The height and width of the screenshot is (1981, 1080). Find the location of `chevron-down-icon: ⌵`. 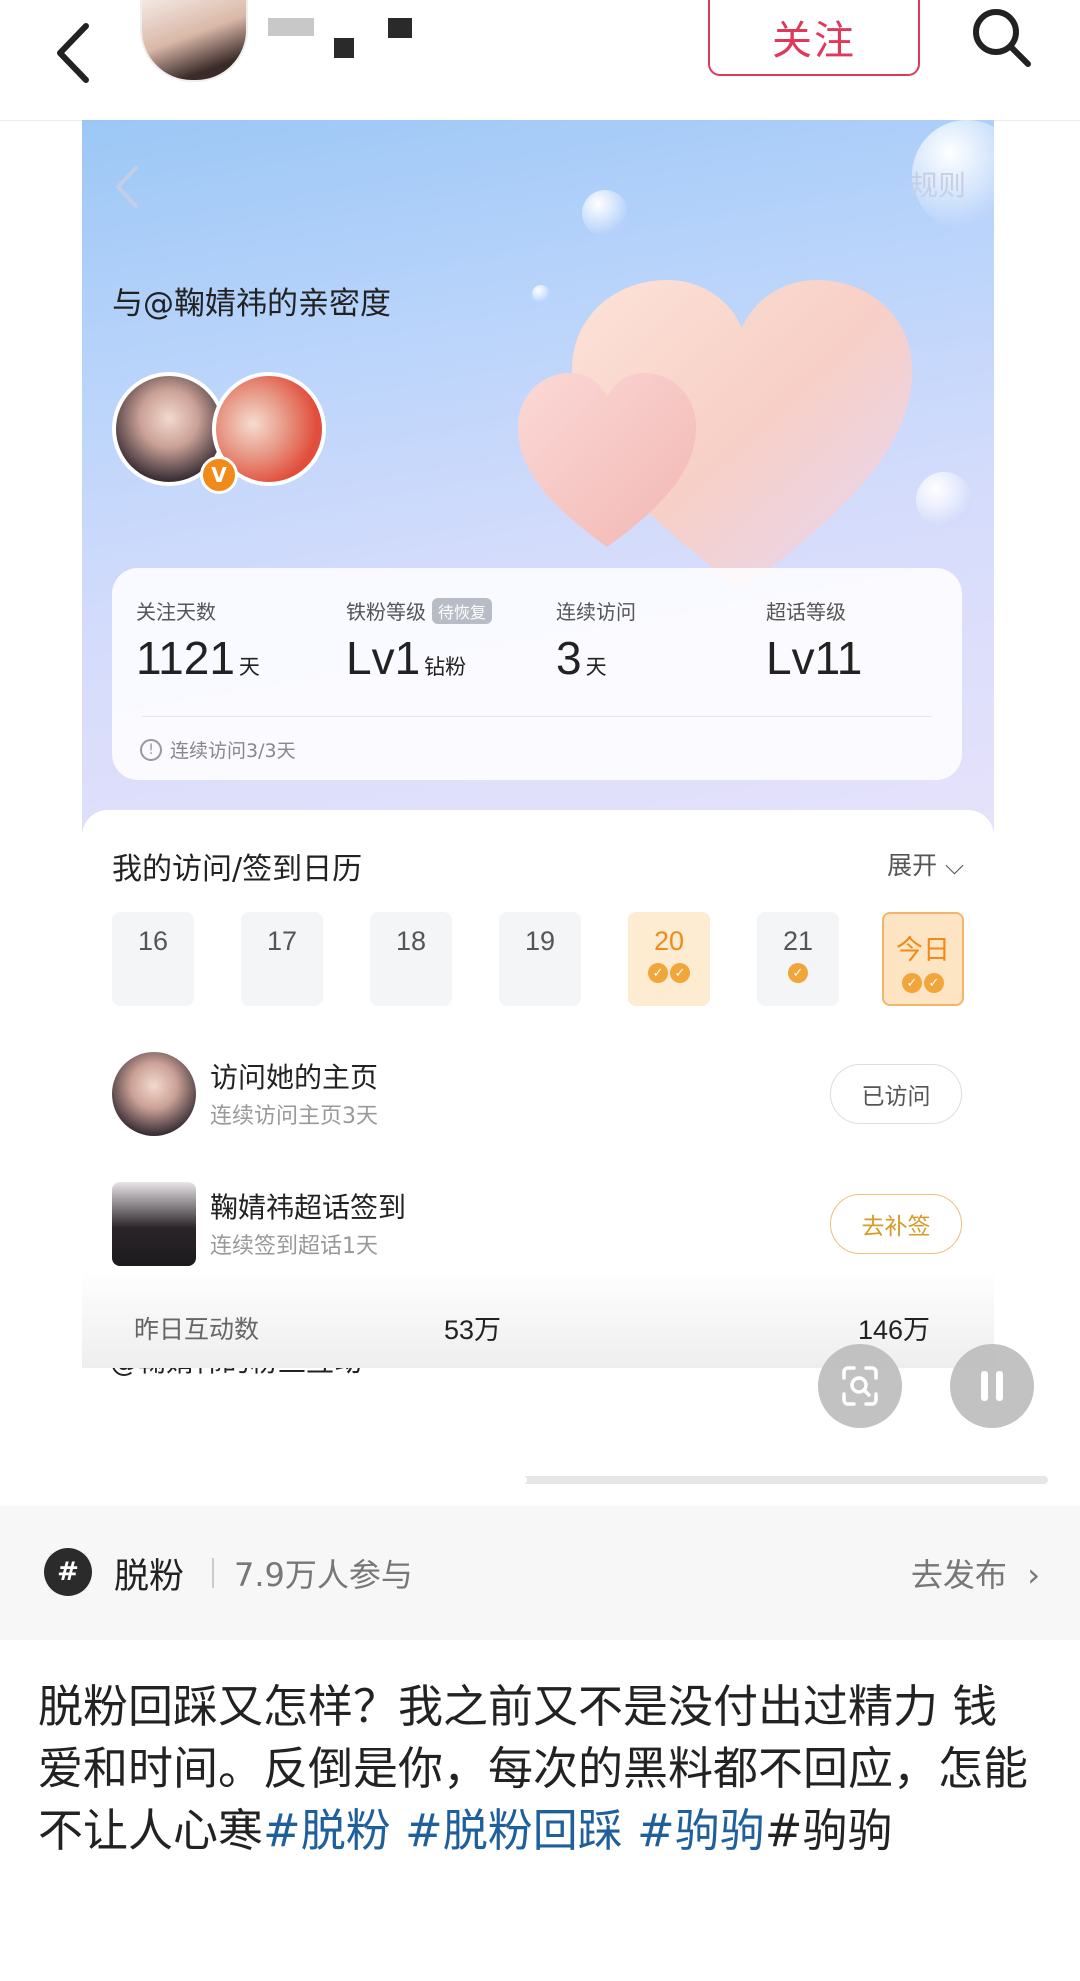

chevron-down-icon: ⌵ is located at coordinates (954, 865).